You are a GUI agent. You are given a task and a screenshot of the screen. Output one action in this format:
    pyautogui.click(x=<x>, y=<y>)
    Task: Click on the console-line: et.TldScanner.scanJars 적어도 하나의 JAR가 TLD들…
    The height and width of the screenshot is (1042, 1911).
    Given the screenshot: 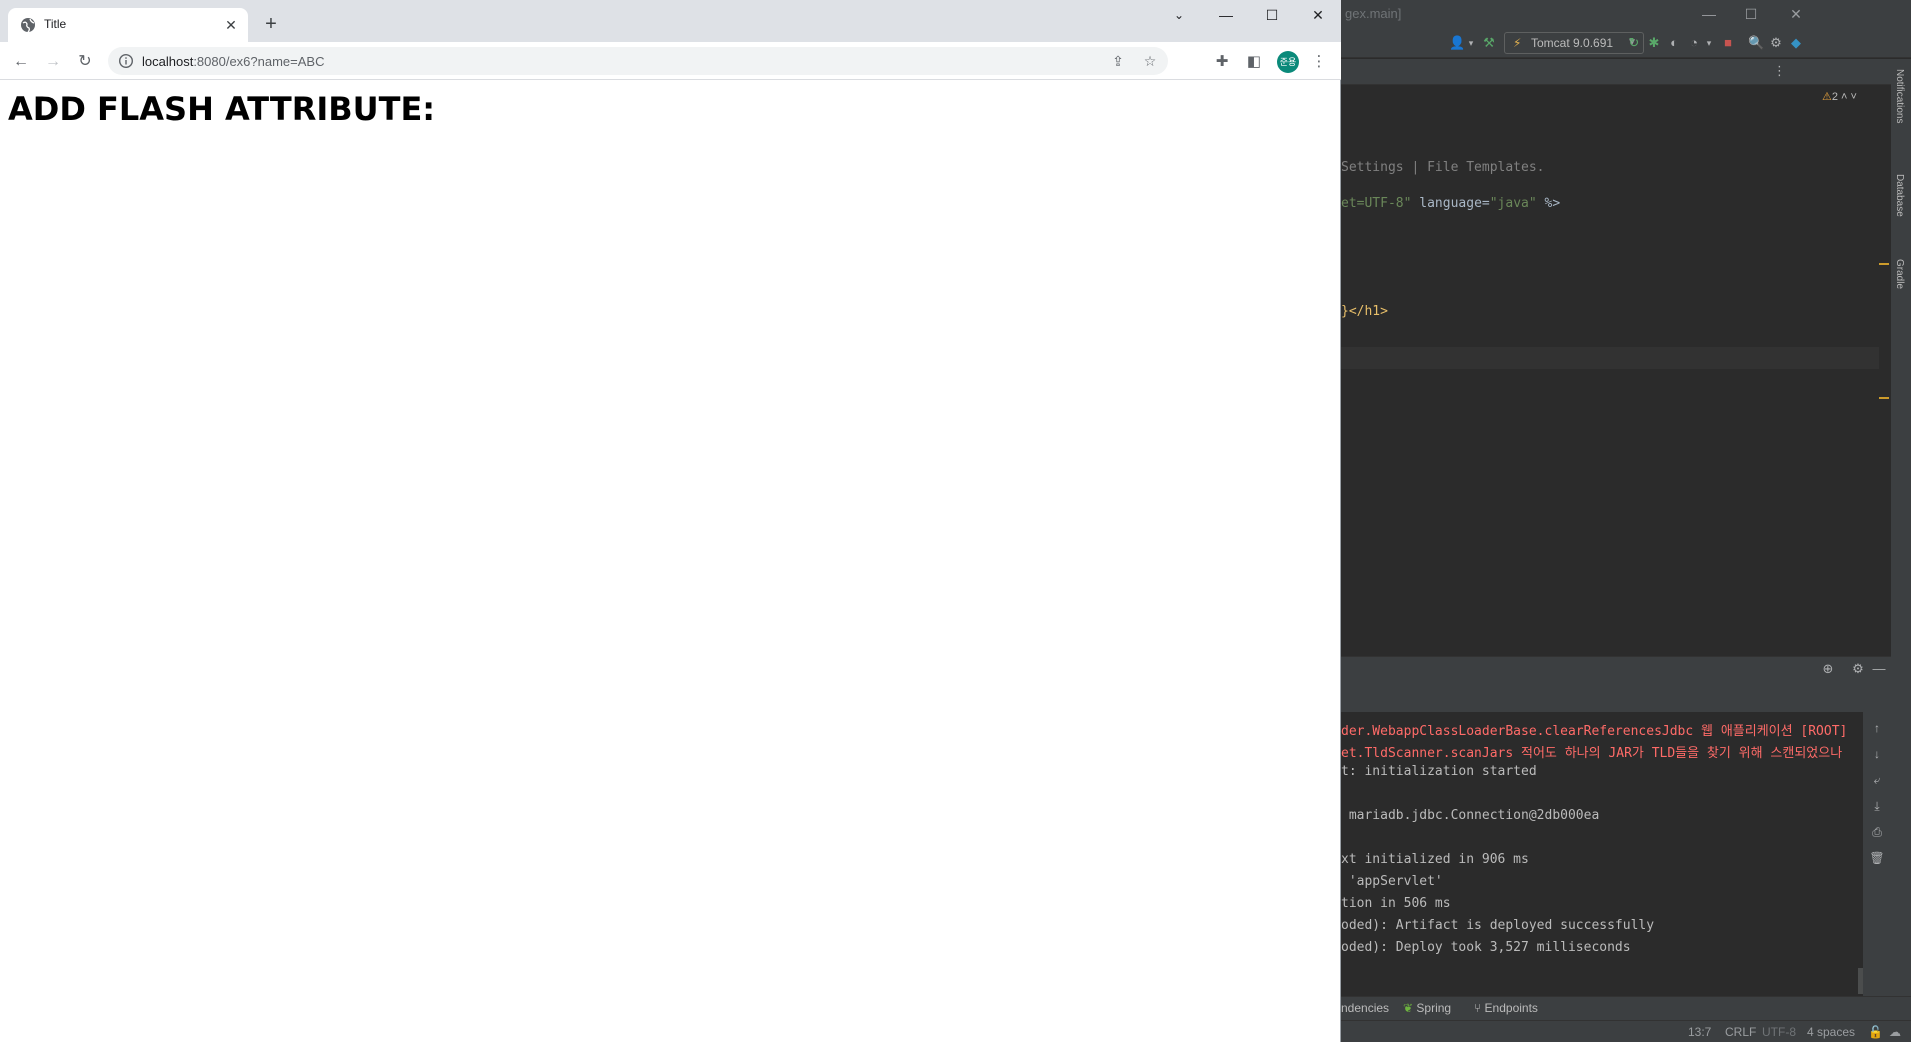 What is the action you would take?
    pyautogui.click(x=1592, y=753)
    